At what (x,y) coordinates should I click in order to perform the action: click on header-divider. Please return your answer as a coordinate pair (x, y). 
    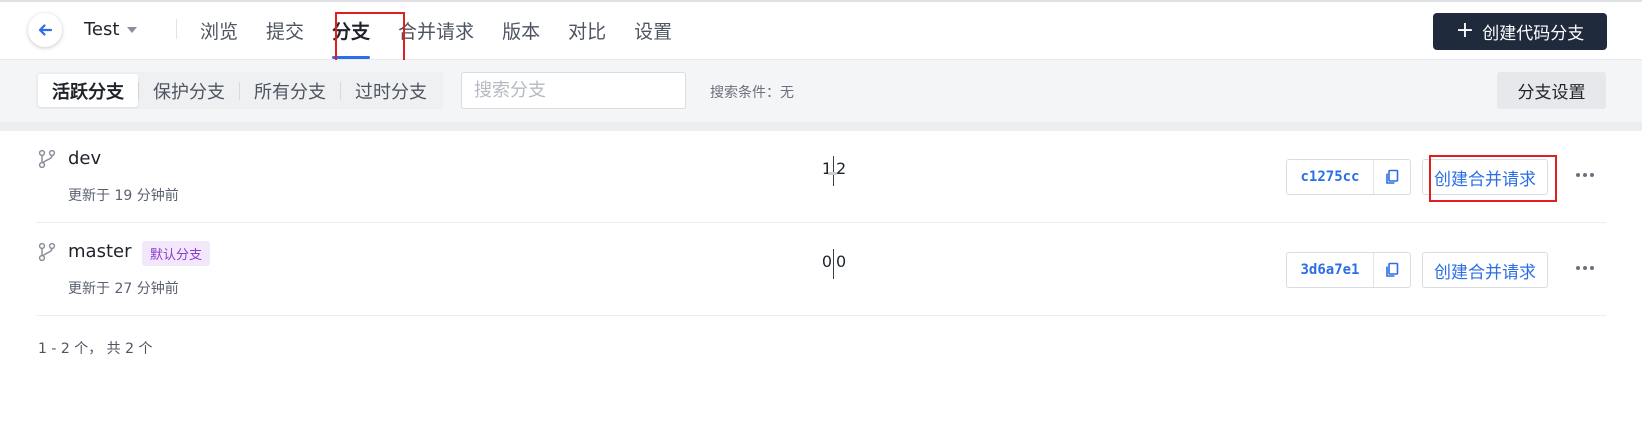
    Looking at the image, I should click on (176, 29).